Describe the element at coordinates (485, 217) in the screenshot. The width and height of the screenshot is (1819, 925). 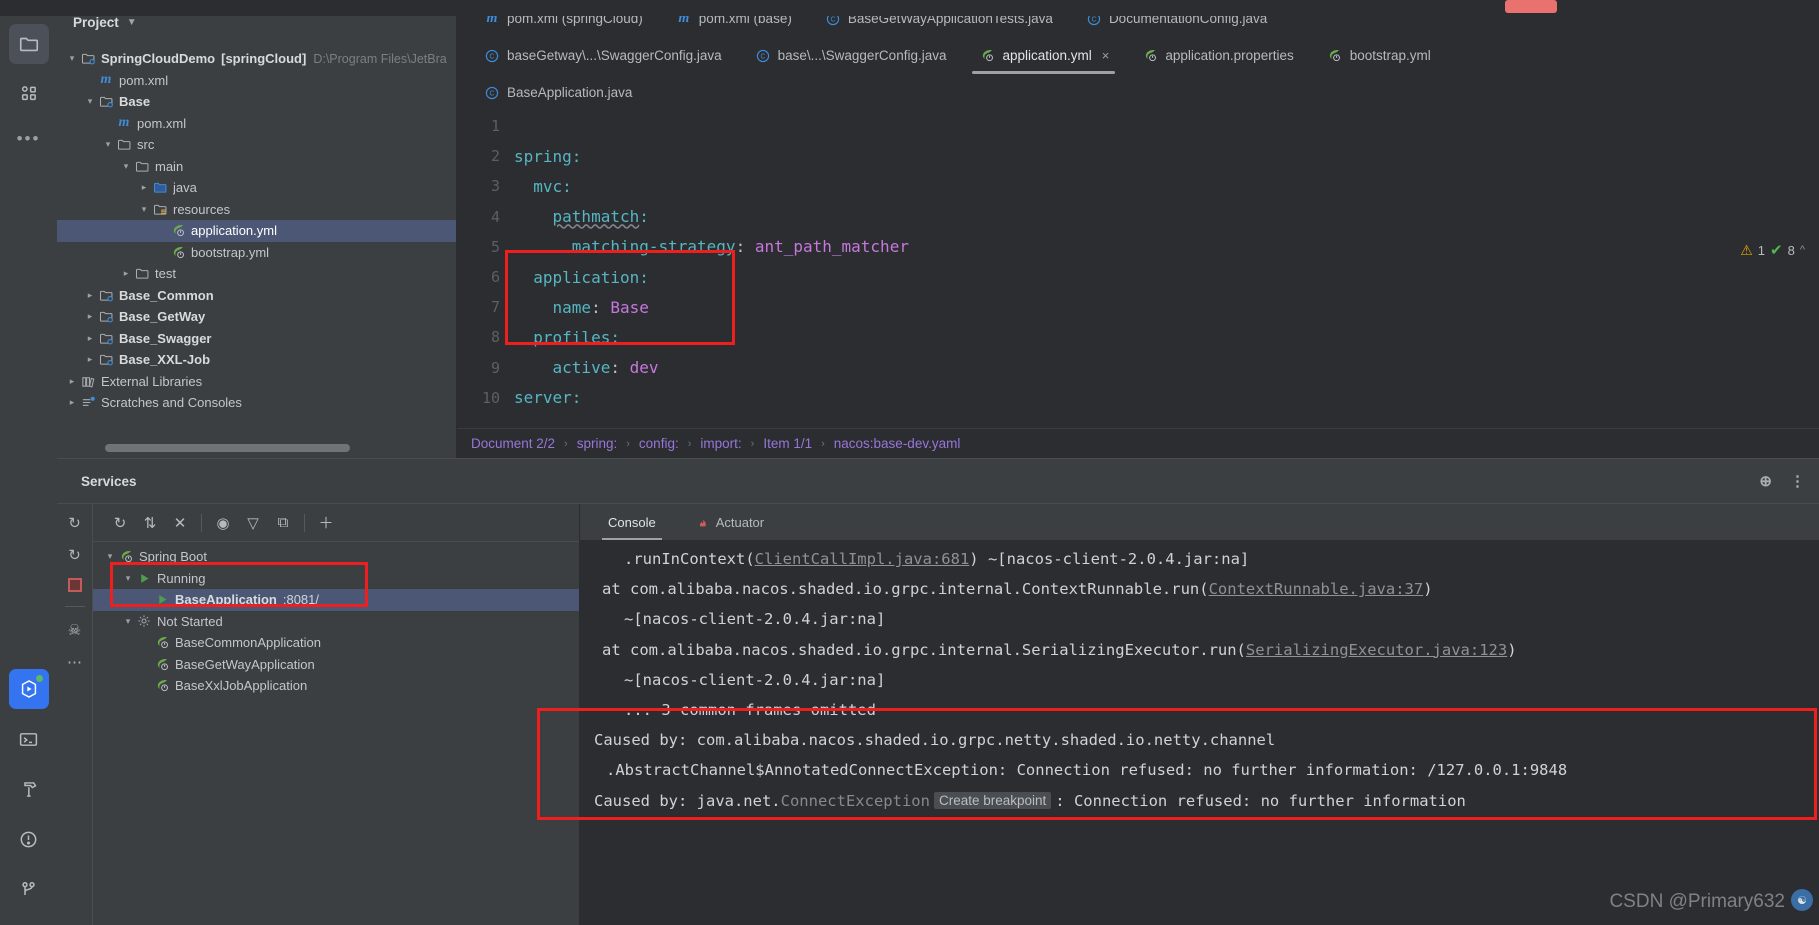
I see `line-number: 4` at that location.